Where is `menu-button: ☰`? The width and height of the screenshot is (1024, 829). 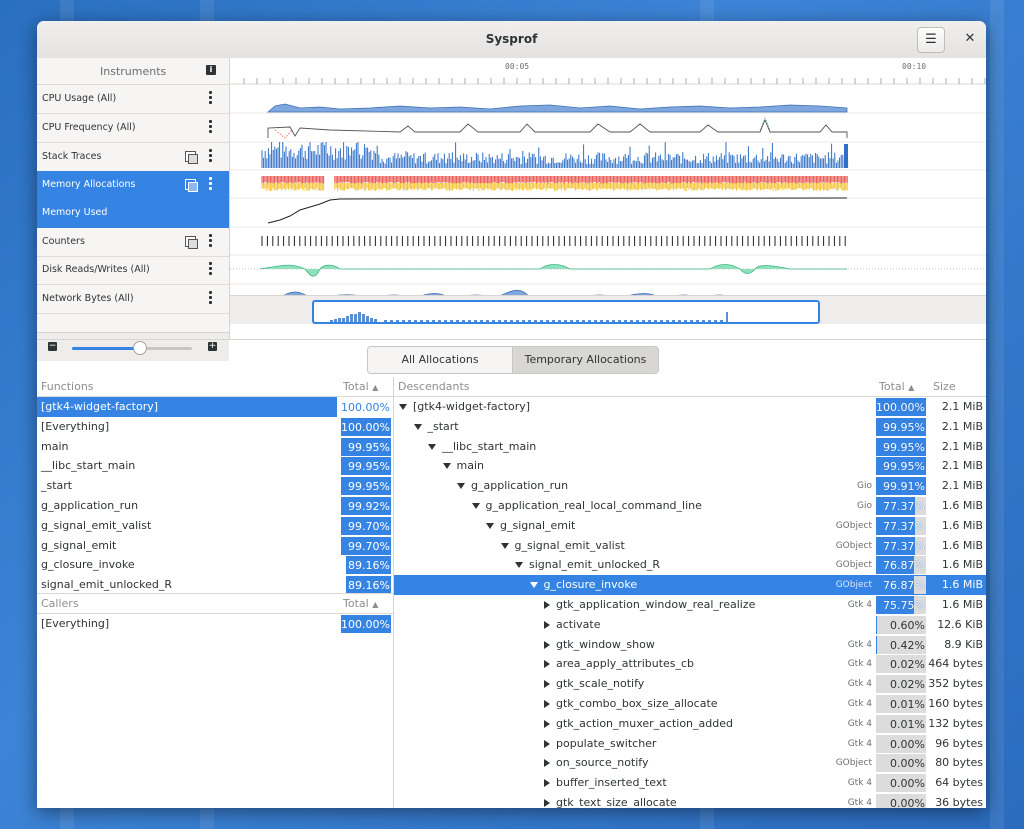
menu-button: ☰ is located at coordinates (931, 40).